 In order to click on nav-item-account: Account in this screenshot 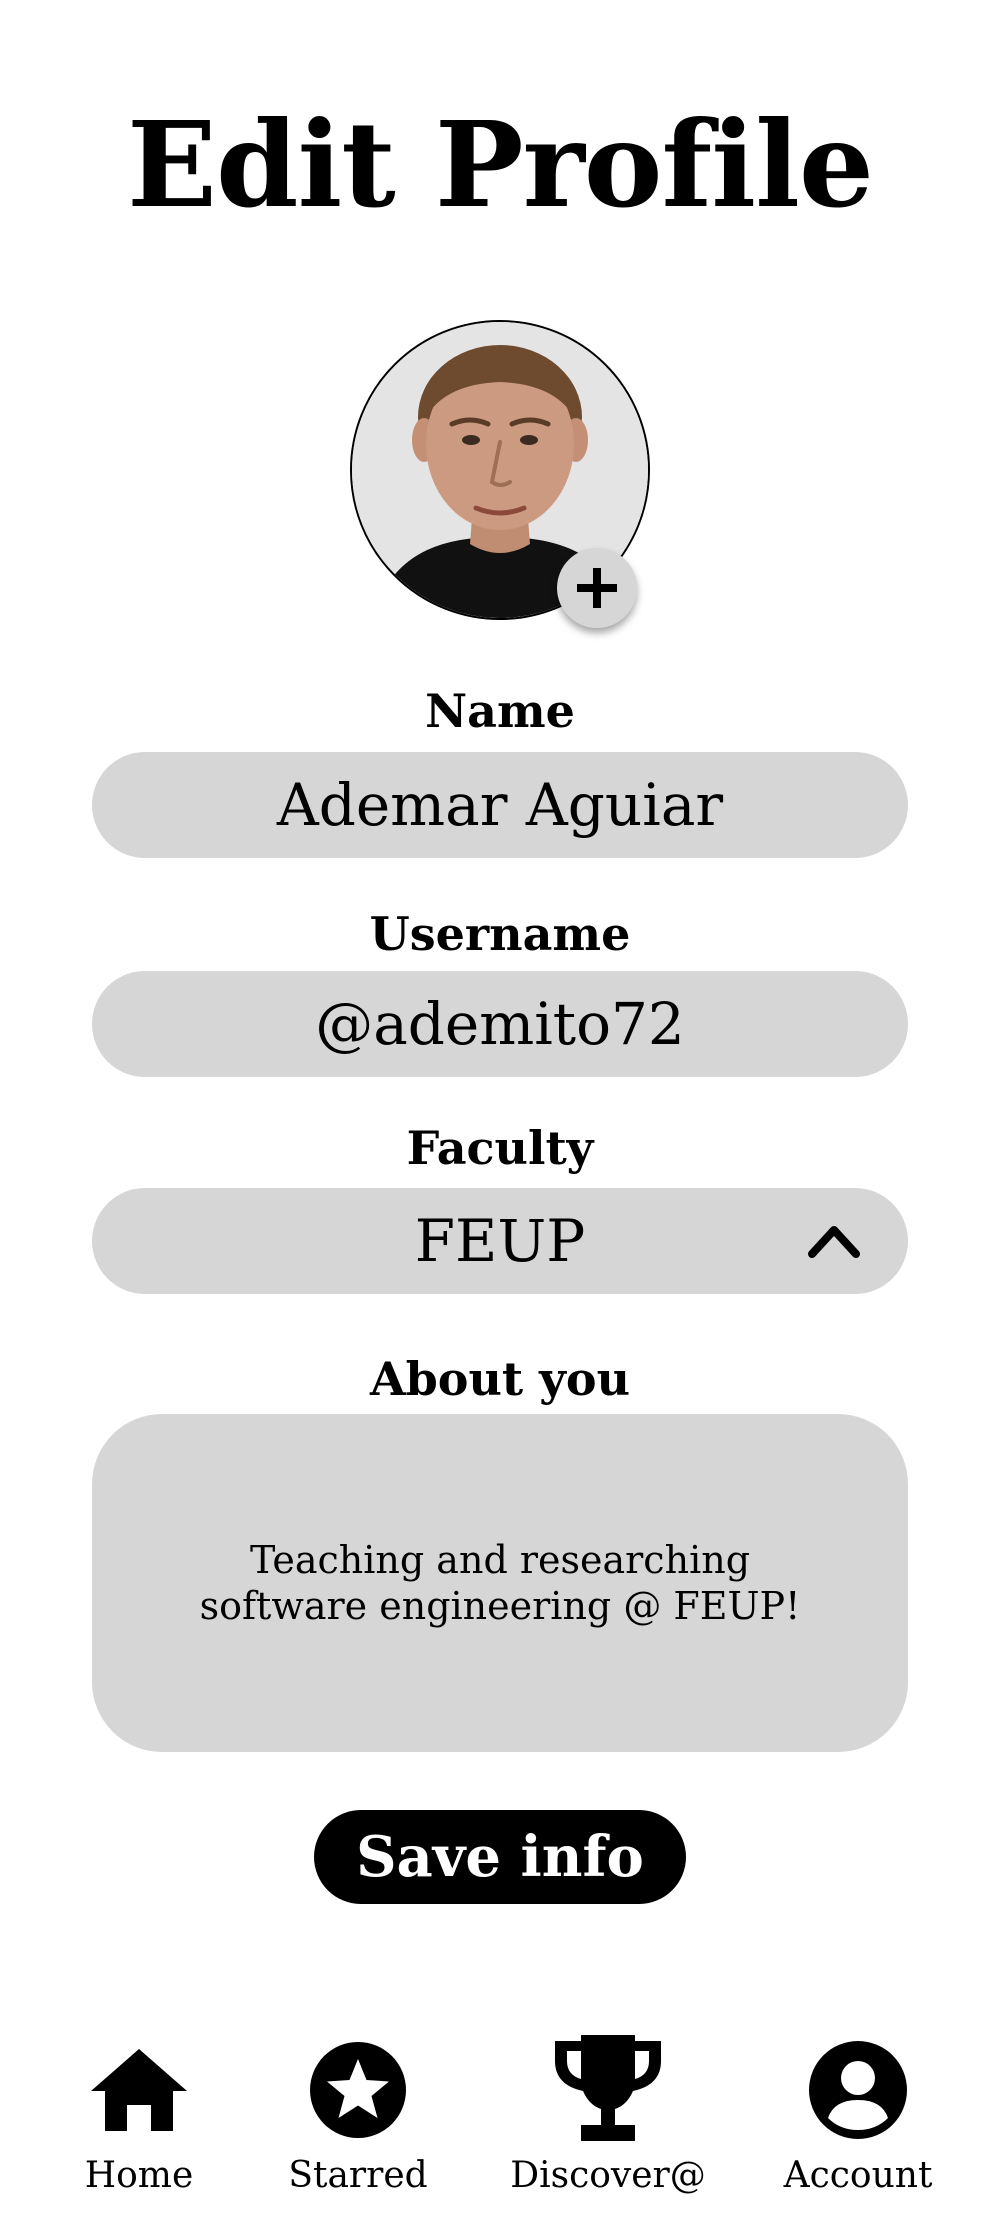, I will do `click(858, 2114)`.